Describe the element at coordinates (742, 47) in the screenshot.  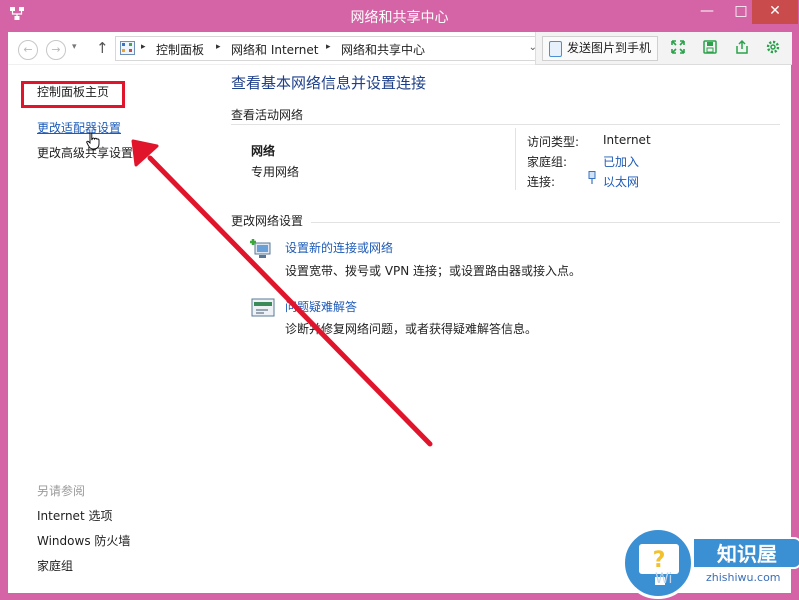
I see `share-icon` at that location.